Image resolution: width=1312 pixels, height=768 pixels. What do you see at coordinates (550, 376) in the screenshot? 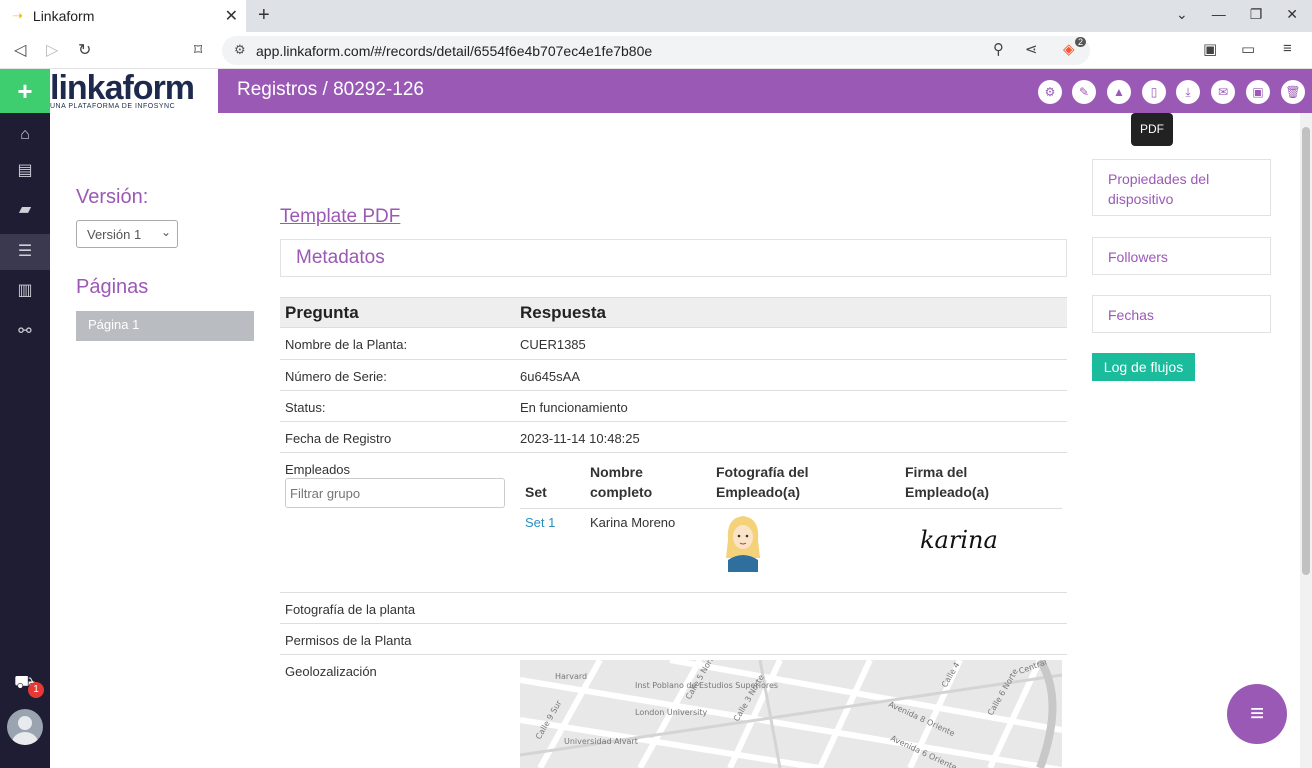
I see `answer-text: 6u645sAA` at bounding box center [550, 376].